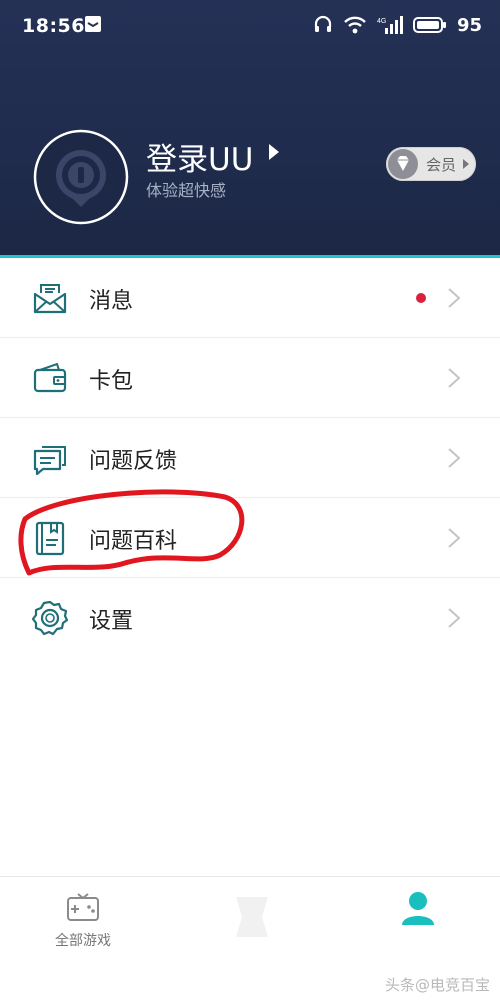  I want to click on menu-item-messages: 消息, so click(250, 298).